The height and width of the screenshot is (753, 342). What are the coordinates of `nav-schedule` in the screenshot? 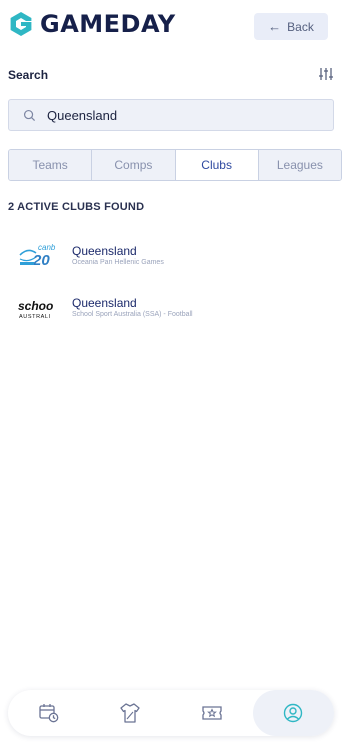 It's located at (49, 713).